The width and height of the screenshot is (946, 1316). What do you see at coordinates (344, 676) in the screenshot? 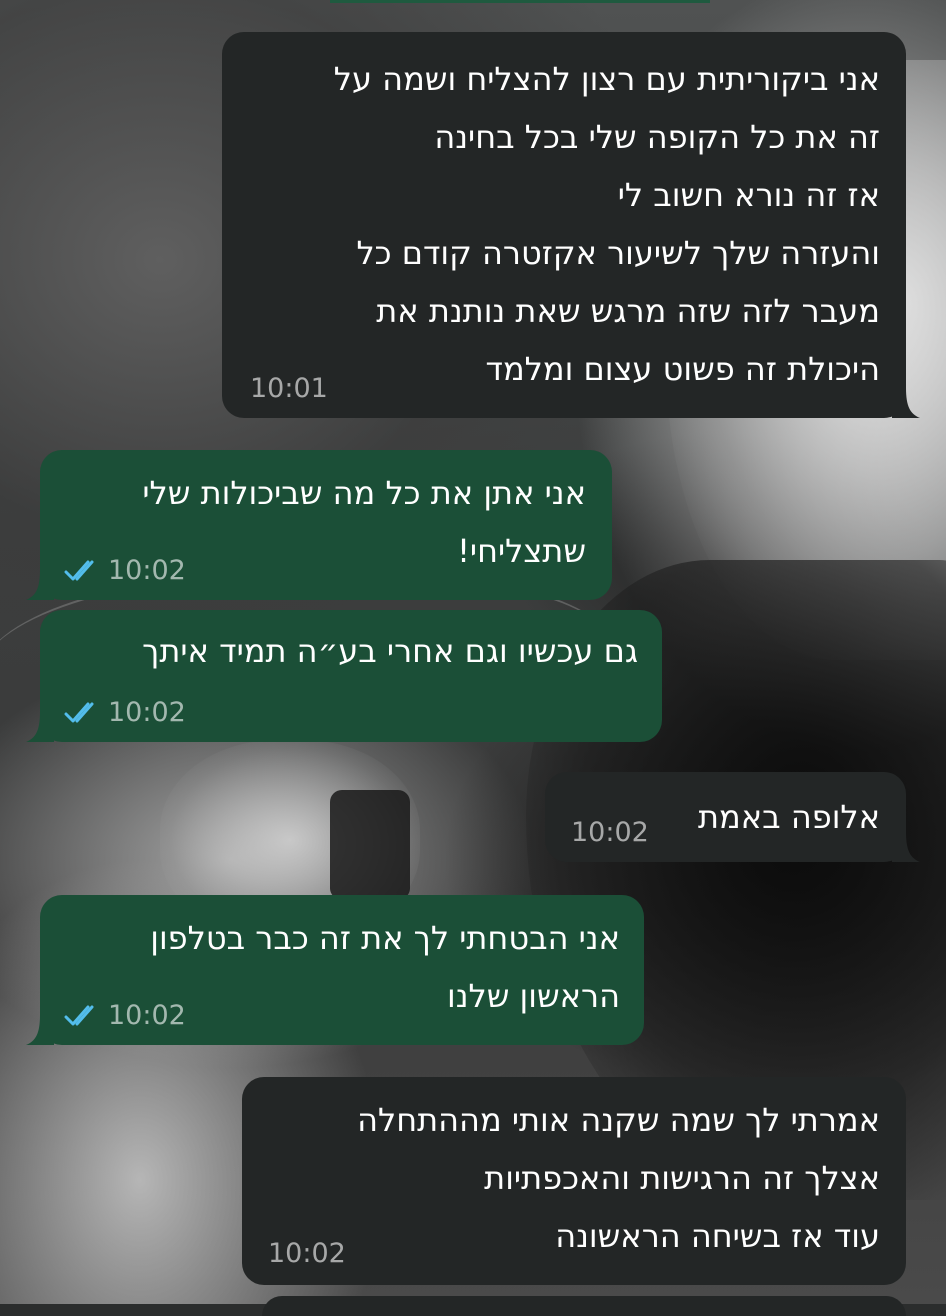
I see `message-bubble-outgoing: גם עכשיו וגם אחרי בע״ה תמיד איתך 10:02` at bounding box center [344, 676].